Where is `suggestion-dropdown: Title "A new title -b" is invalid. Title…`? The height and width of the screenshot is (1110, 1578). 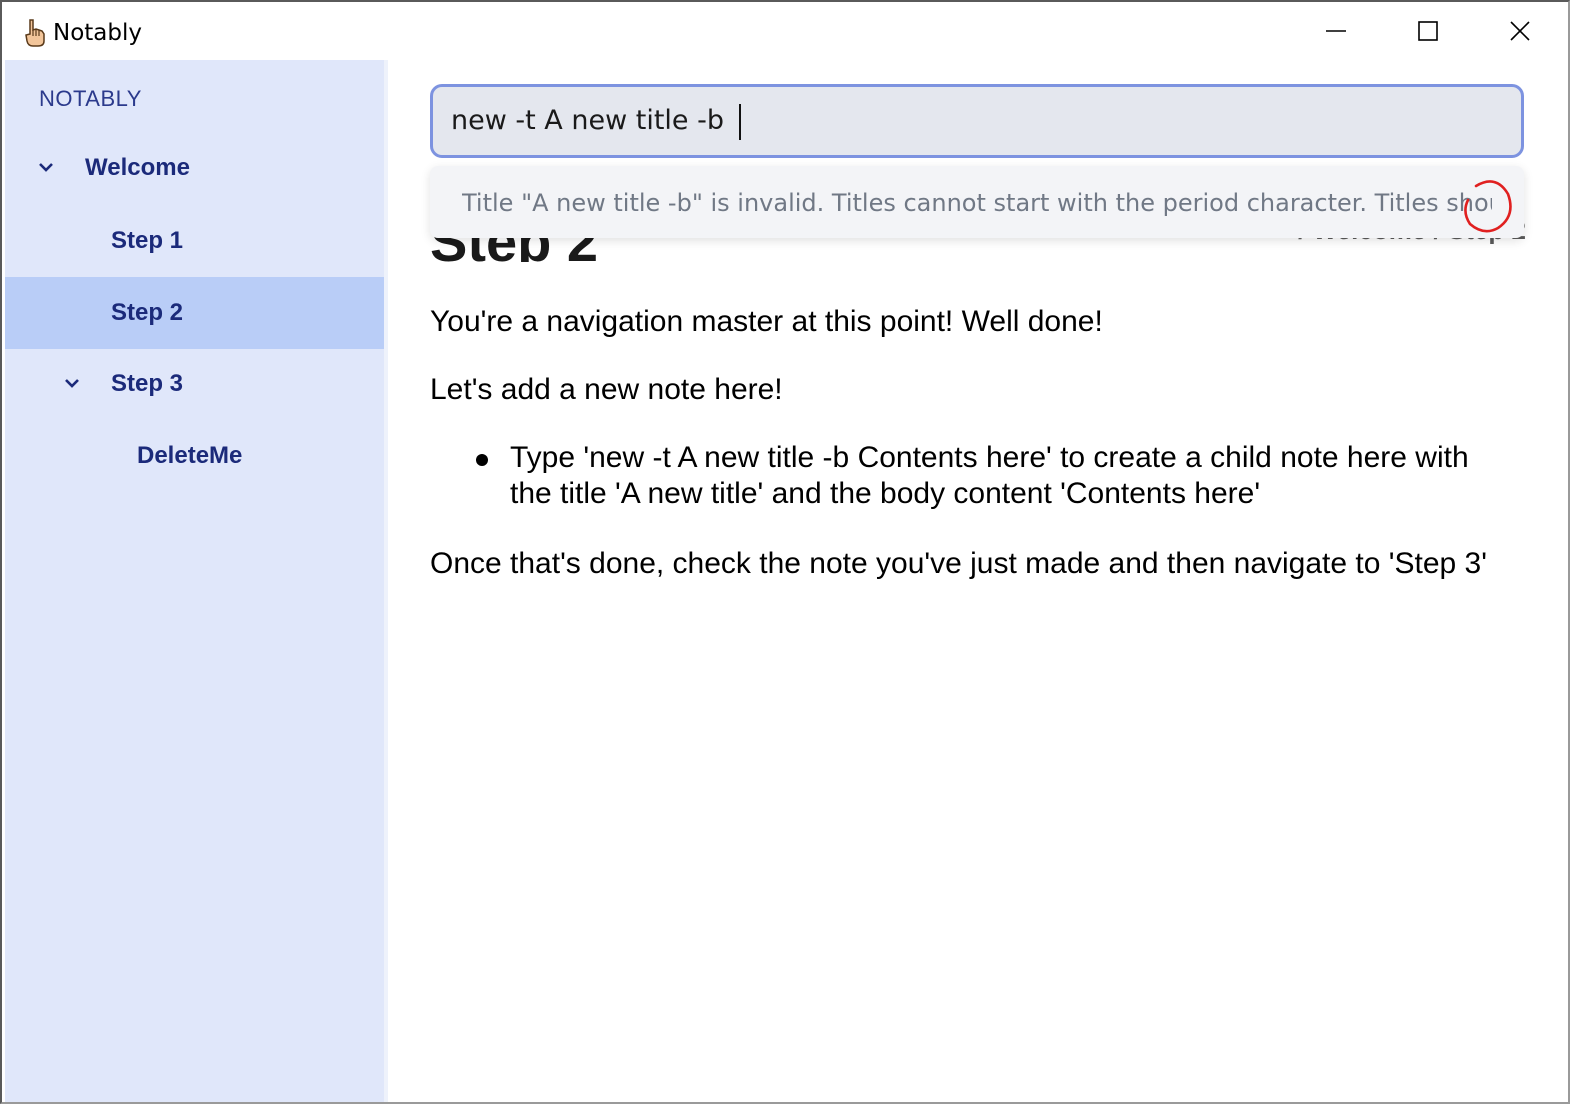 suggestion-dropdown: Title "A new title -b" is invalid. Title… is located at coordinates (977, 202).